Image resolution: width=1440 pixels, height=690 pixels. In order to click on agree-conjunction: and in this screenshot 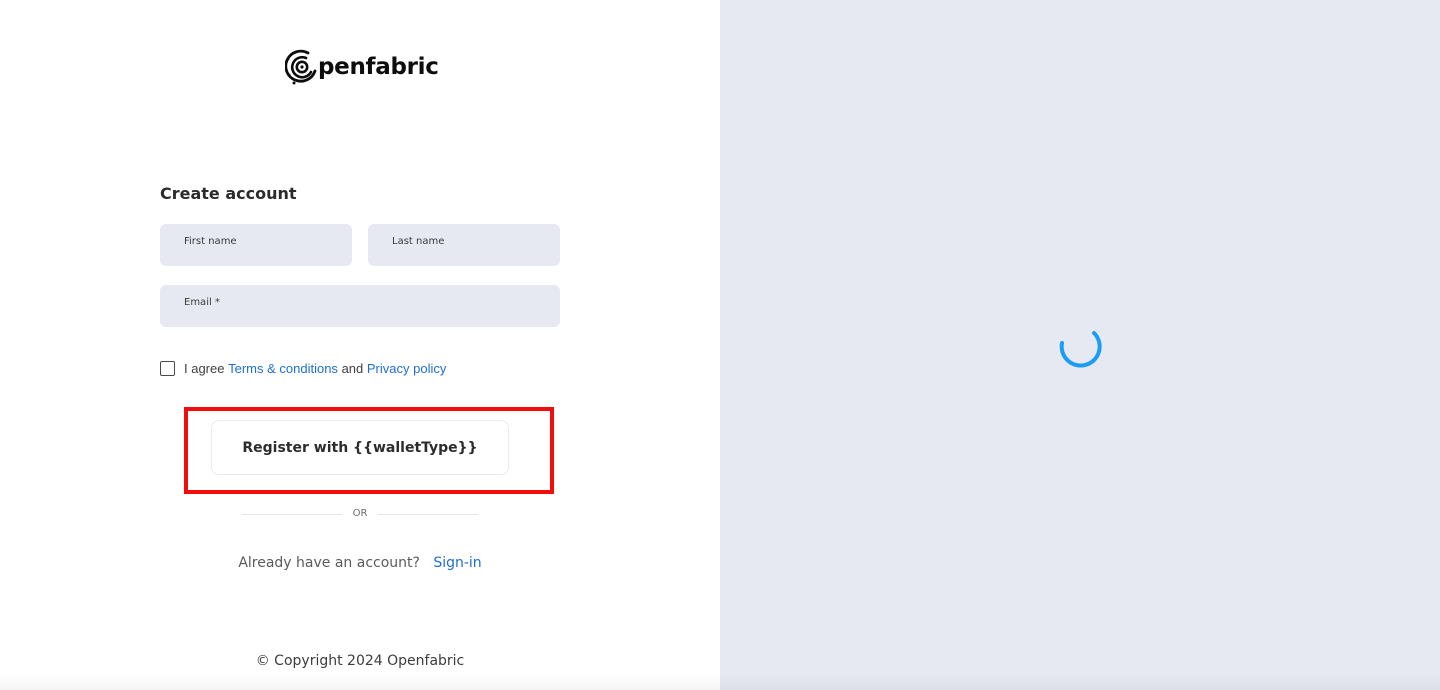, I will do `click(352, 368)`.